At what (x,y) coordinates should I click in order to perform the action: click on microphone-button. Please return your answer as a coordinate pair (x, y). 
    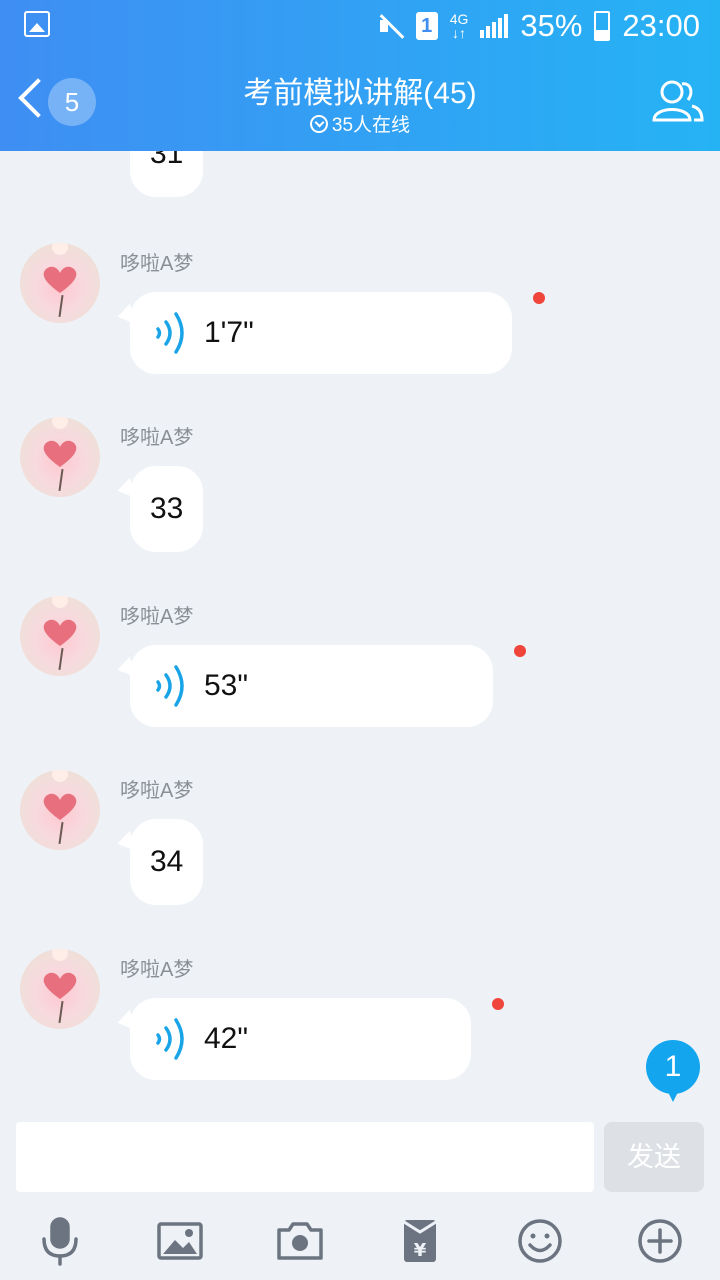
    Looking at the image, I should click on (60, 1241).